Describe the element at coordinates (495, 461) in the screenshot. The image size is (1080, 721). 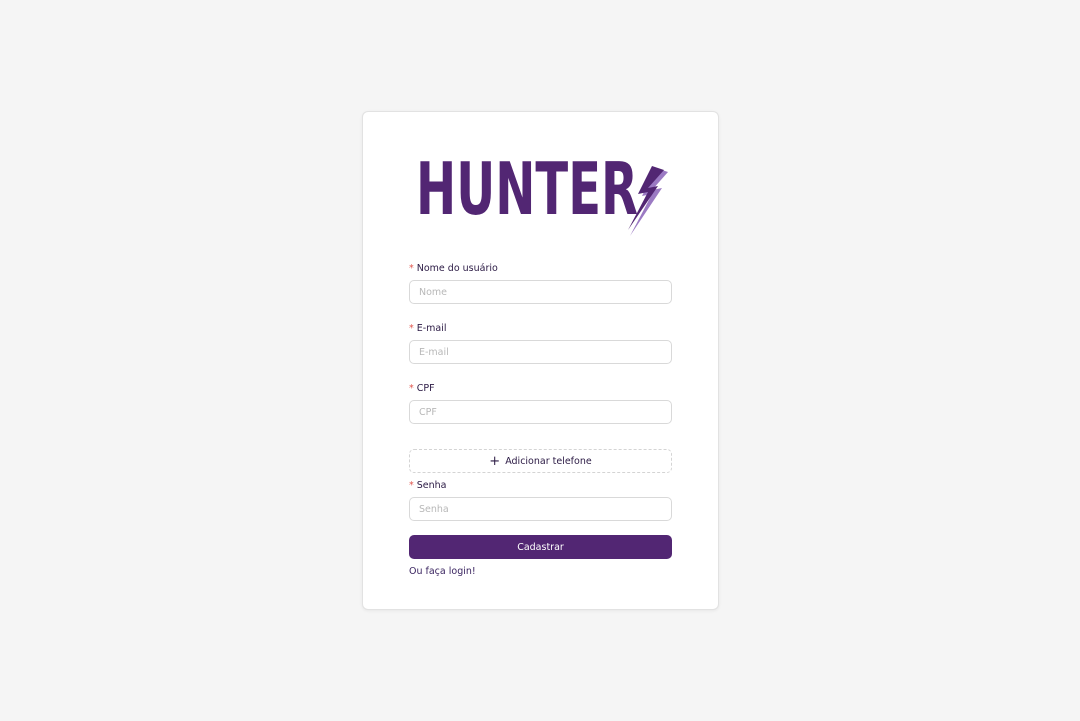
I see `plus-icon: +` at that location.